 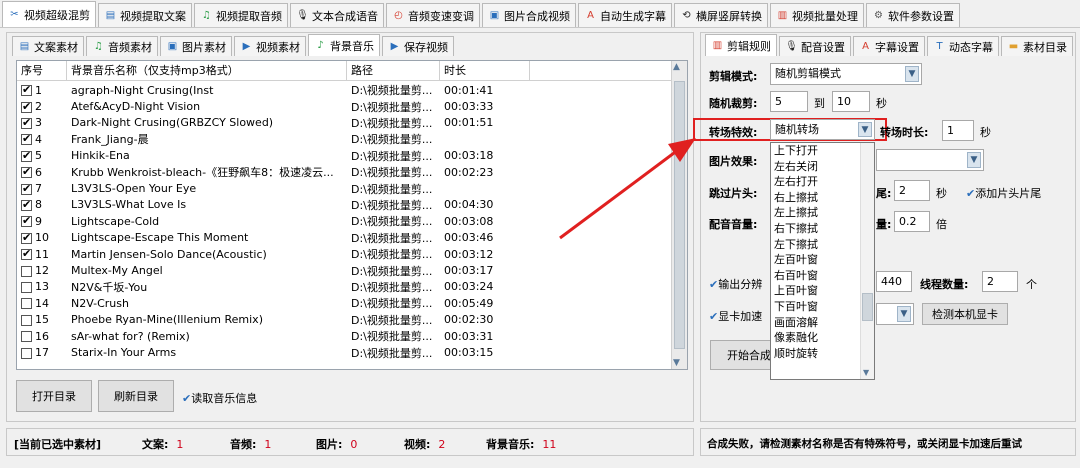 What do you see at coordinates (42, 286) in the screenshot?
I see `row-index-cell: 13` at bounding box center [42, 286].